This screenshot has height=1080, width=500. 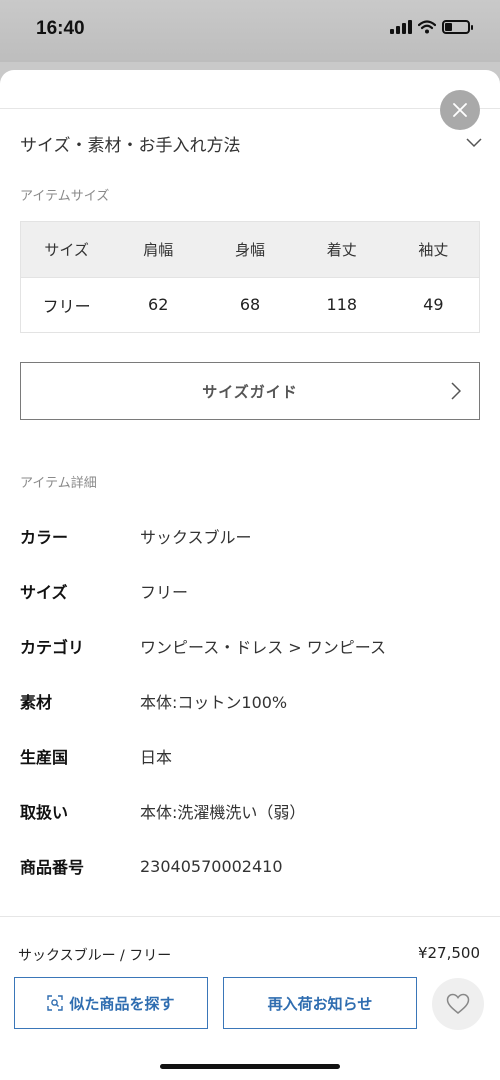 I want to click on detail-value: 本体:コットン100%, so click(x=214, y=702).